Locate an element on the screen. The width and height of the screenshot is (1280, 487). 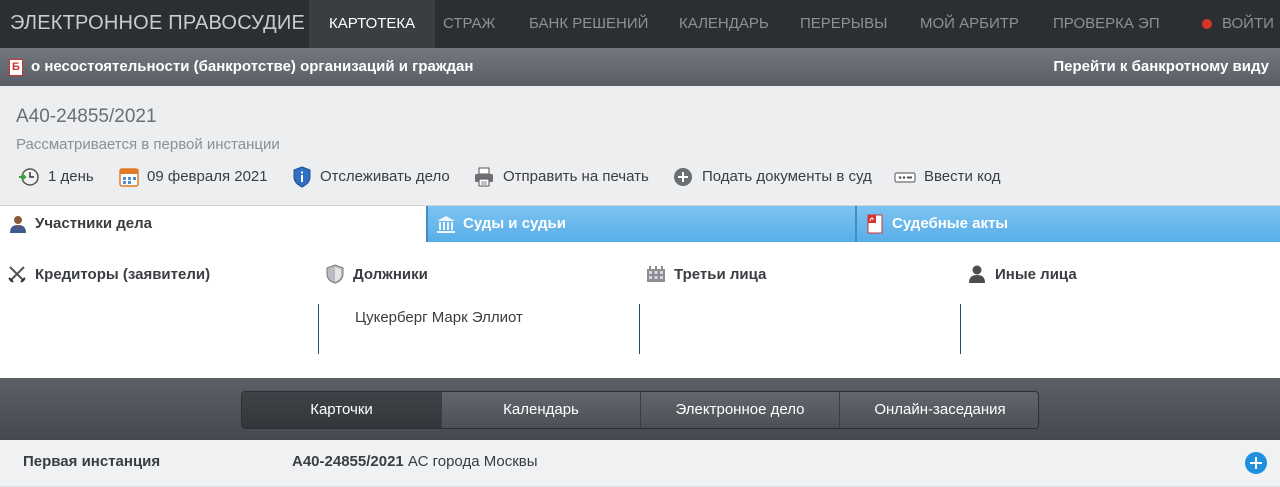
nav-item-check-signature: ПРОВЕРКА ЭП is located at coordinates (1106, 24).